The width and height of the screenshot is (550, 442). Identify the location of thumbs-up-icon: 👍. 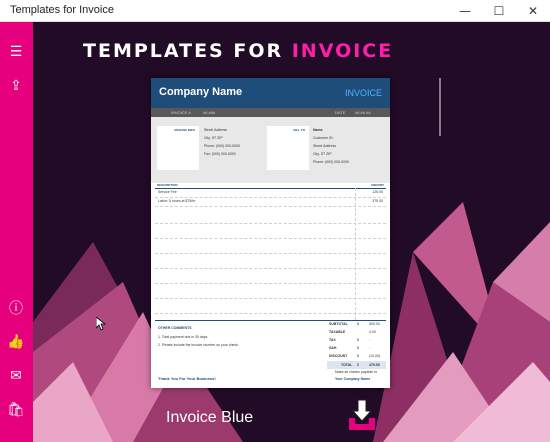
(16, 342).